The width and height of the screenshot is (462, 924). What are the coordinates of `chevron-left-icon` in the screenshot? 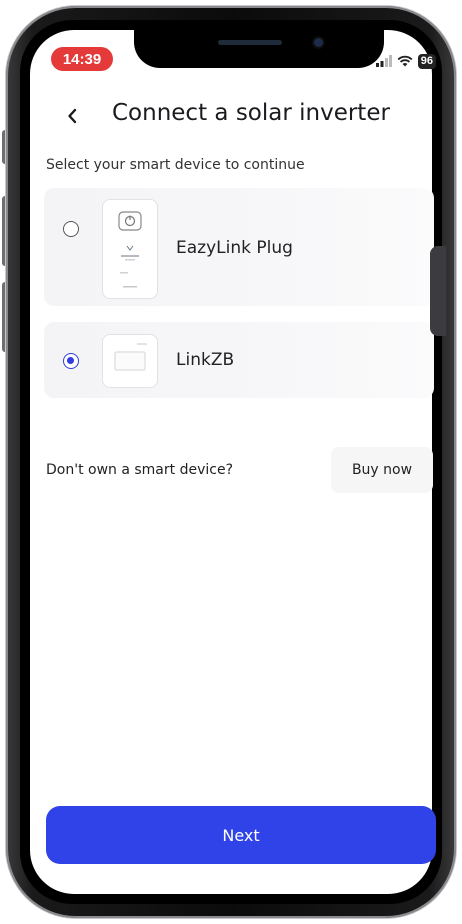 It's located at (72, 116).